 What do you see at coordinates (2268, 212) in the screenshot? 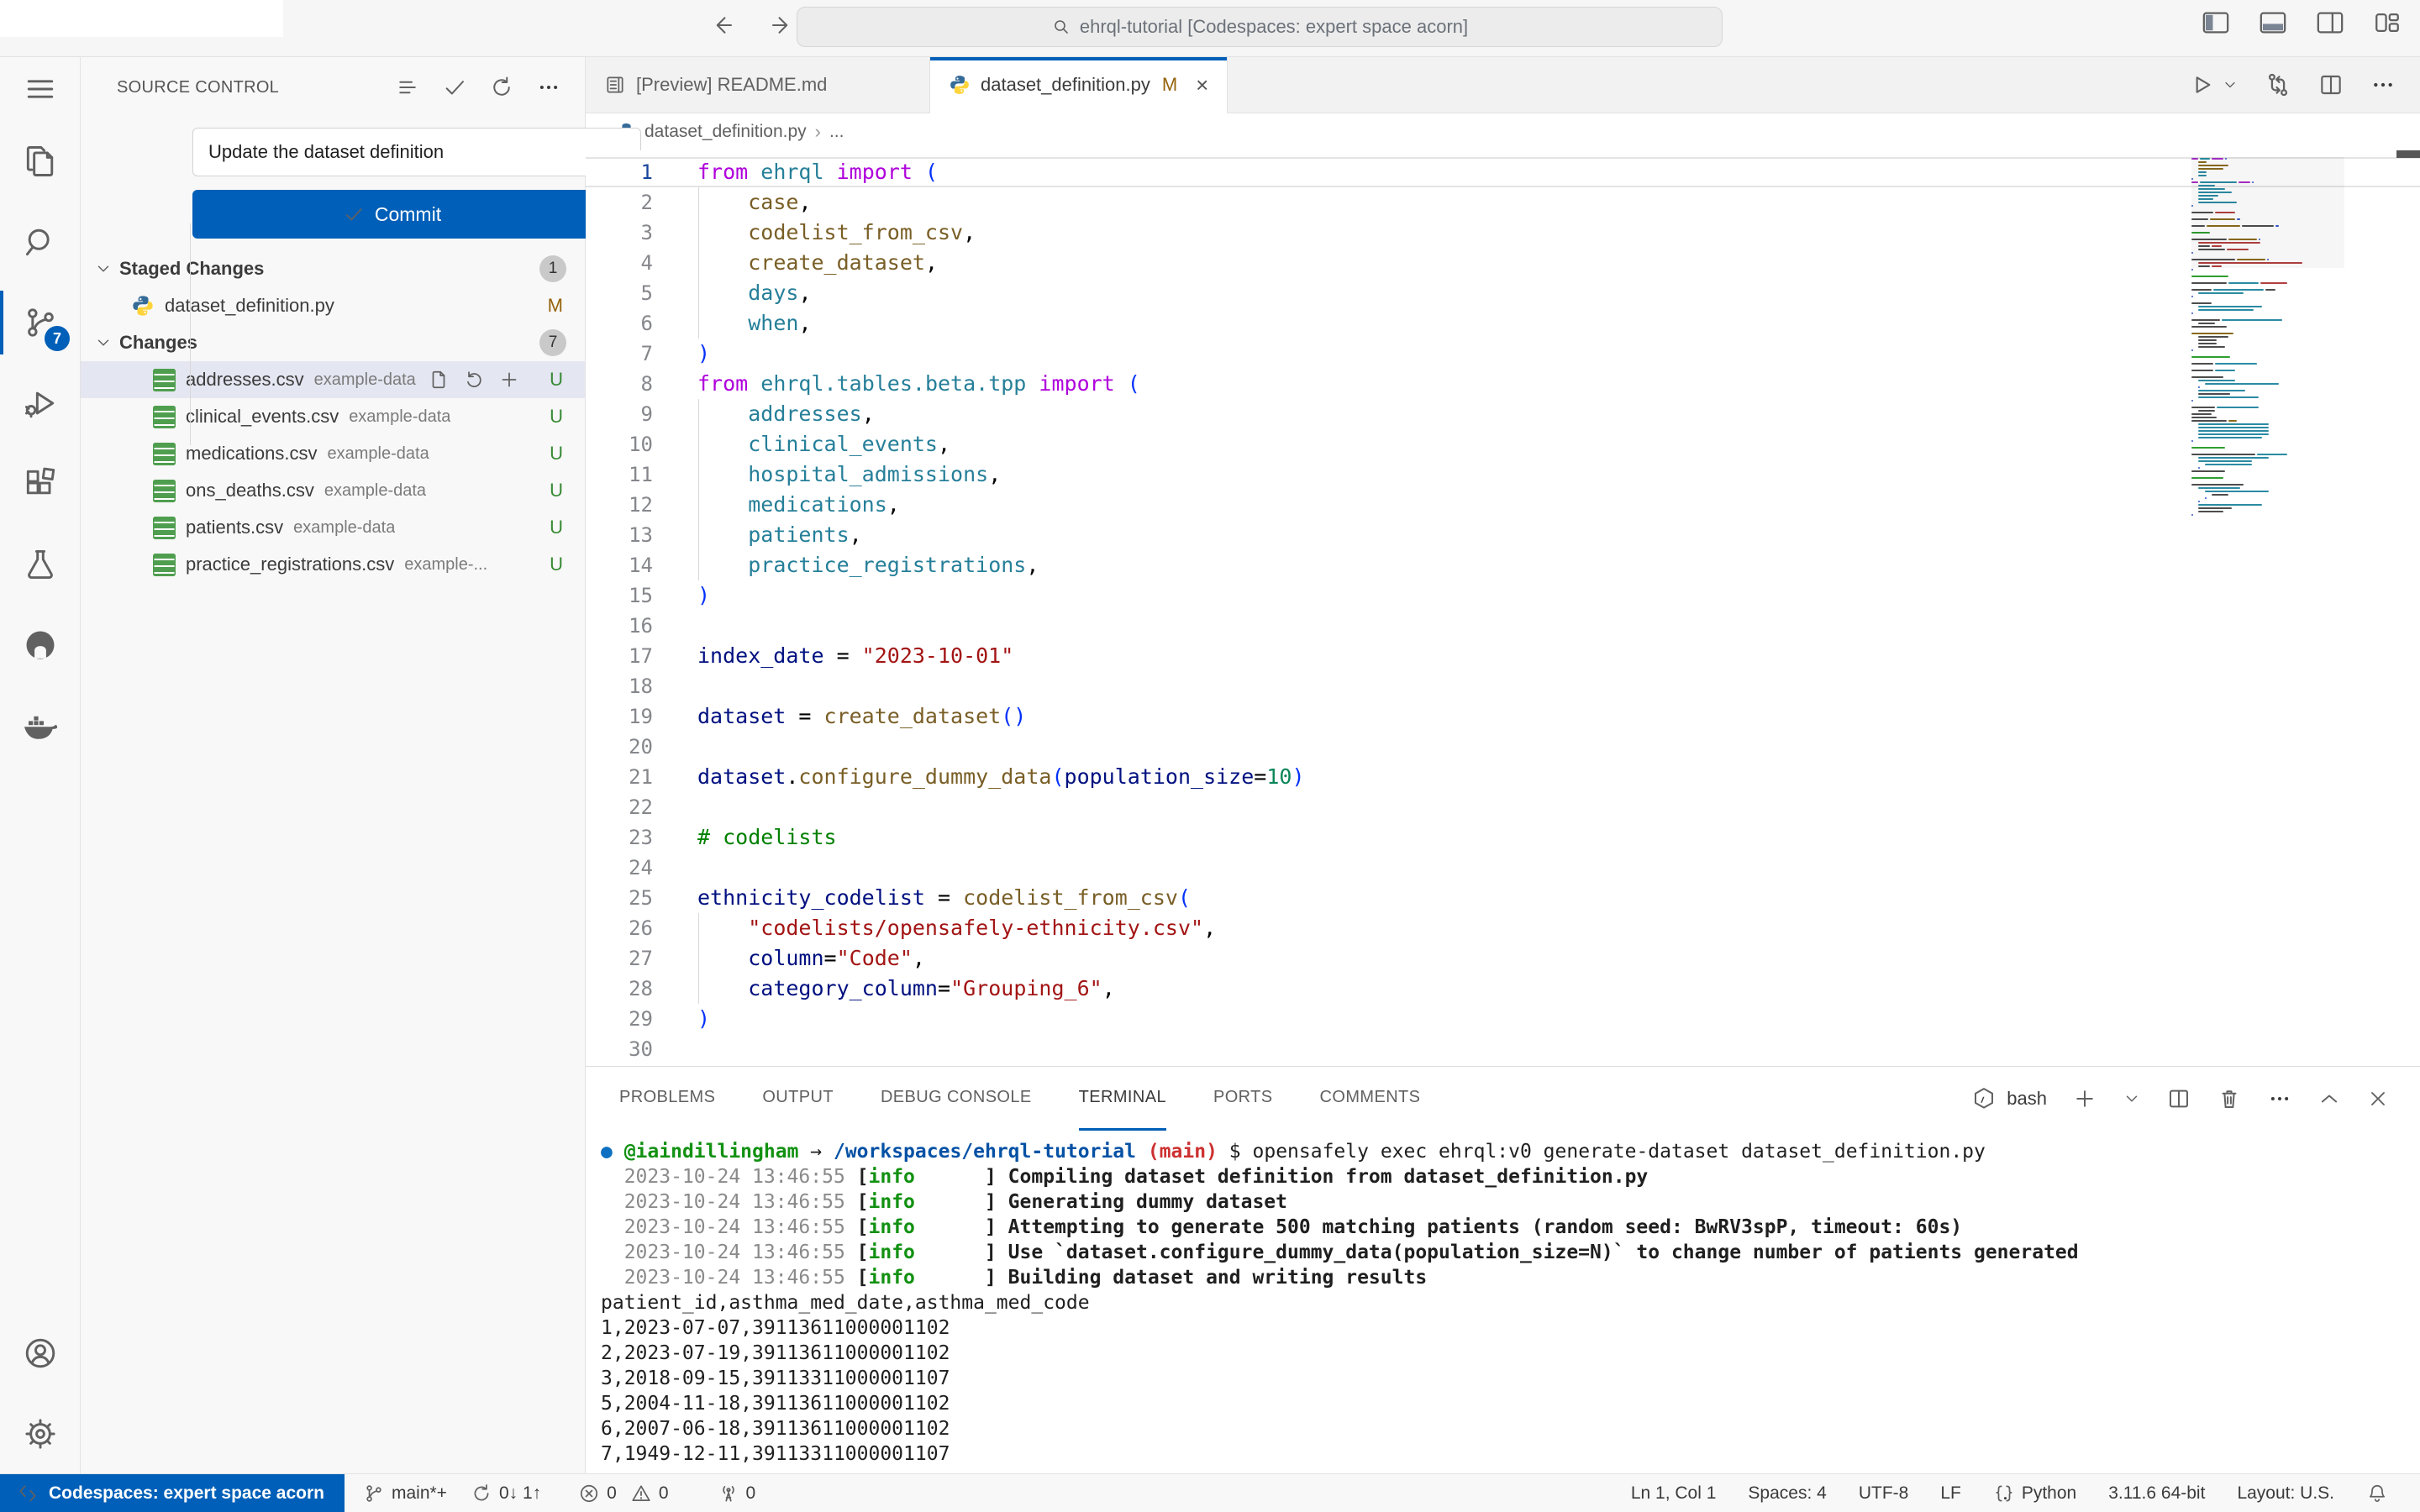
I see `minimap-slider` at bounding box center [2268, 212].